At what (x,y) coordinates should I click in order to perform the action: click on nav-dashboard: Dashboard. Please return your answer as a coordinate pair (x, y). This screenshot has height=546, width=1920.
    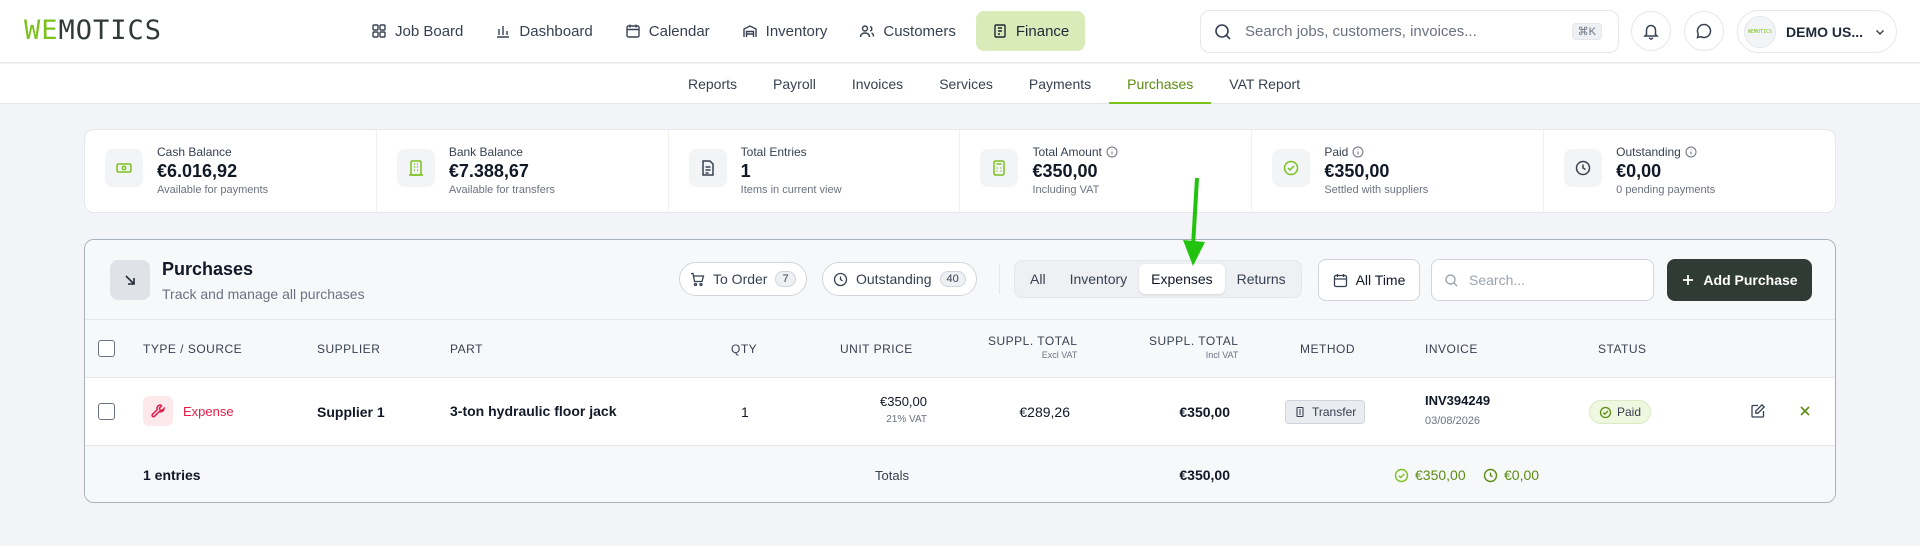
    Looking at the image, I should click on (543, 31).